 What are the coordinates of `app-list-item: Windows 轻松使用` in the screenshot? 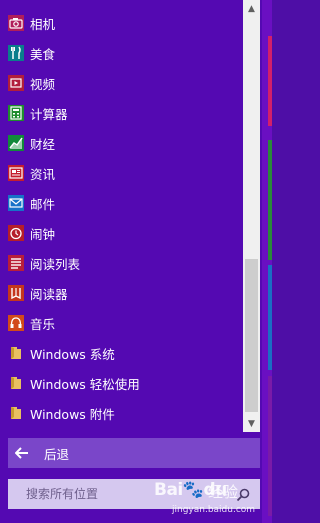 It's located at (124, 383).